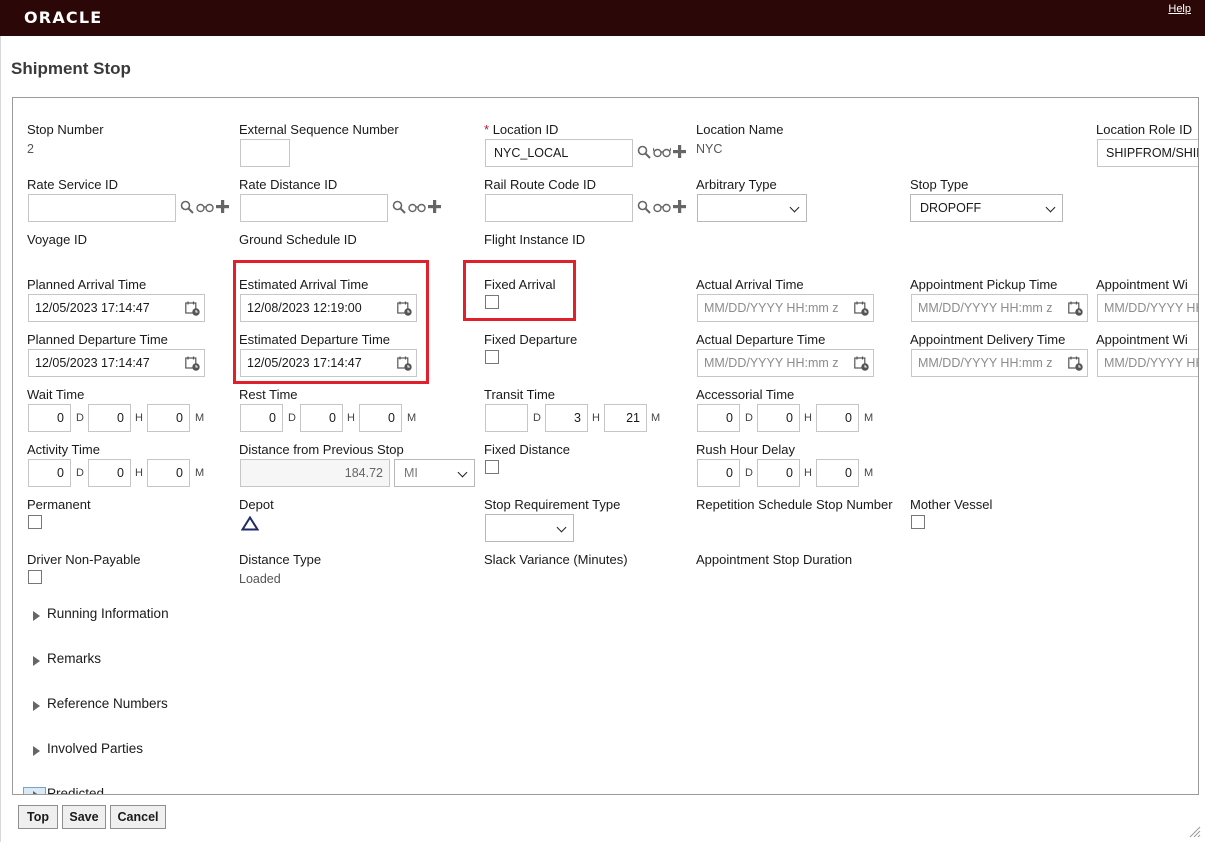  What do you see at coordinates (38, 817) in the screenshot?
I see `top-button: Top` at bounding box center [38, 817].